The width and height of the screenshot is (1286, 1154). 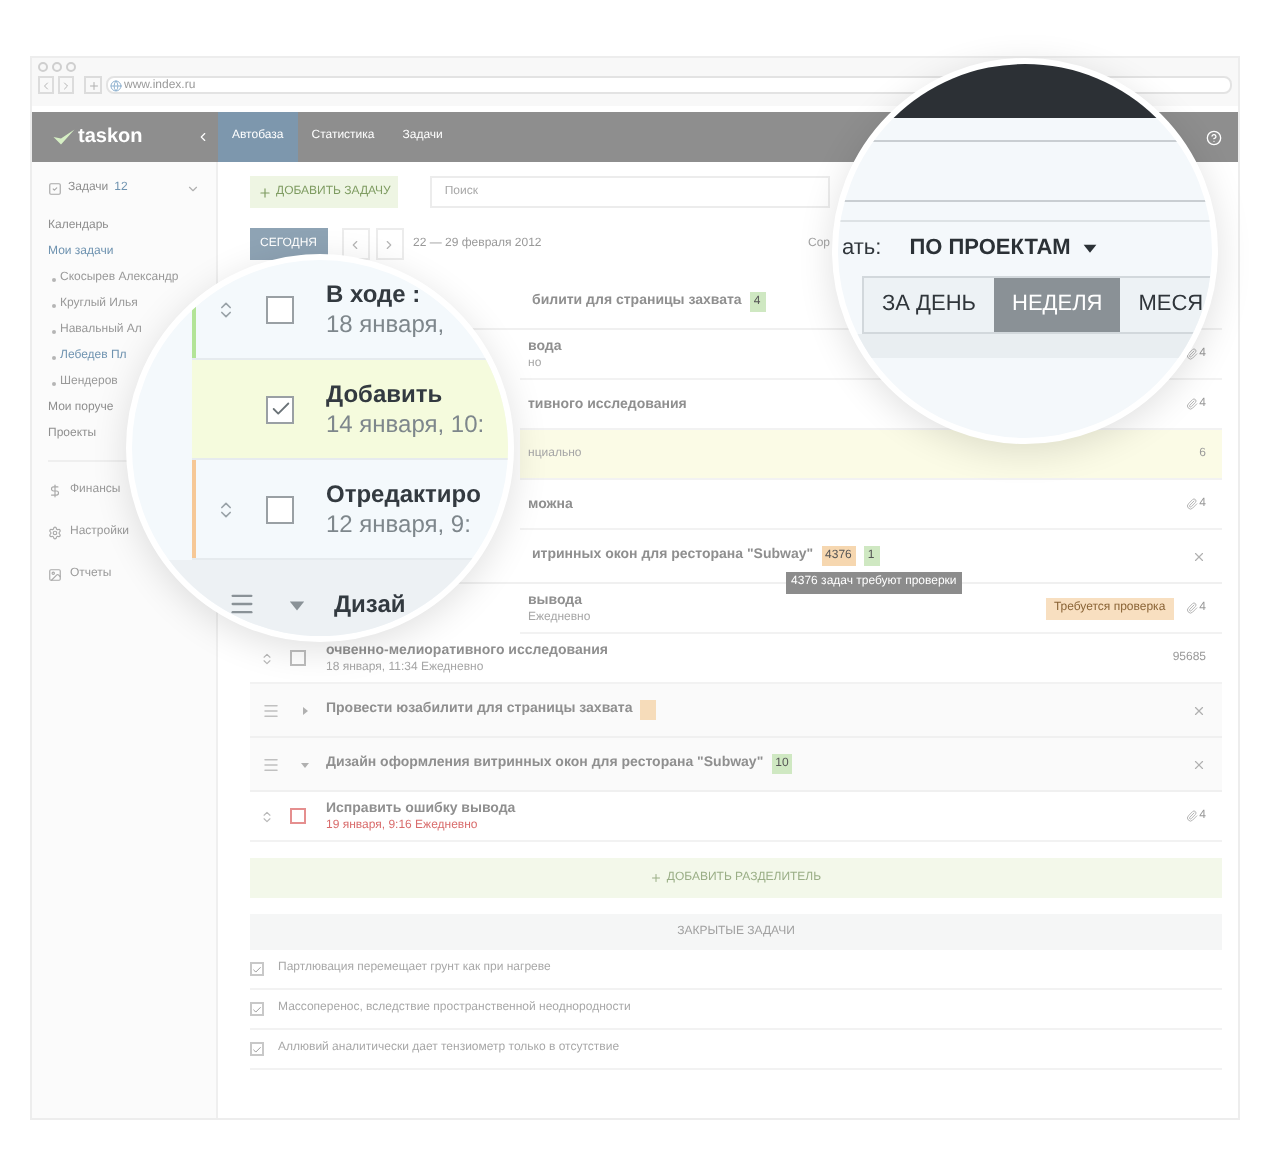 What do you see at coordinates (1166, 305) in the screenshot?
I see `period-tab: МЕСЯ` at bounding box center [1166, 305].